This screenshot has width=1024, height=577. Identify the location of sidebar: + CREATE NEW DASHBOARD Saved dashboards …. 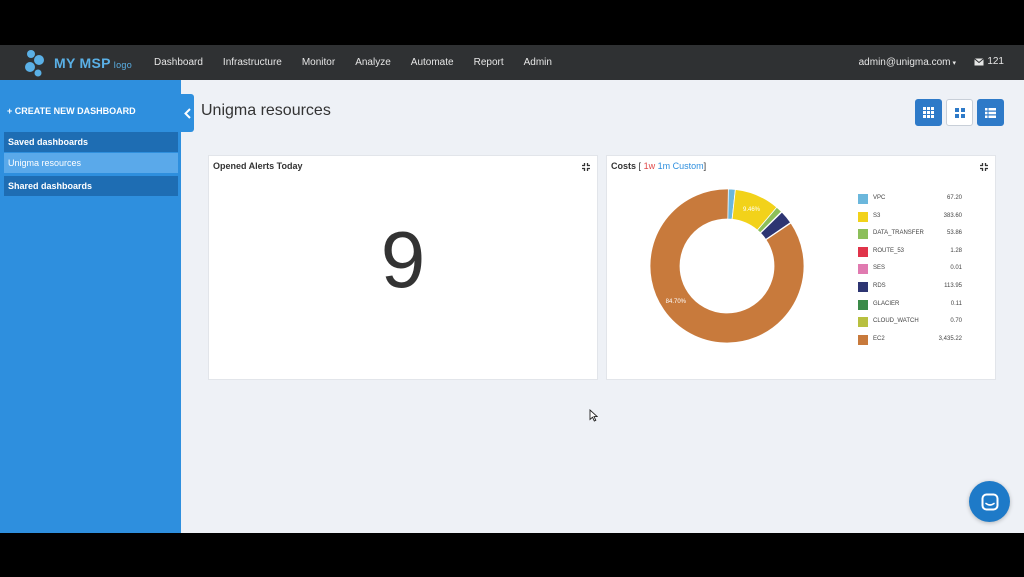
(90, 306).